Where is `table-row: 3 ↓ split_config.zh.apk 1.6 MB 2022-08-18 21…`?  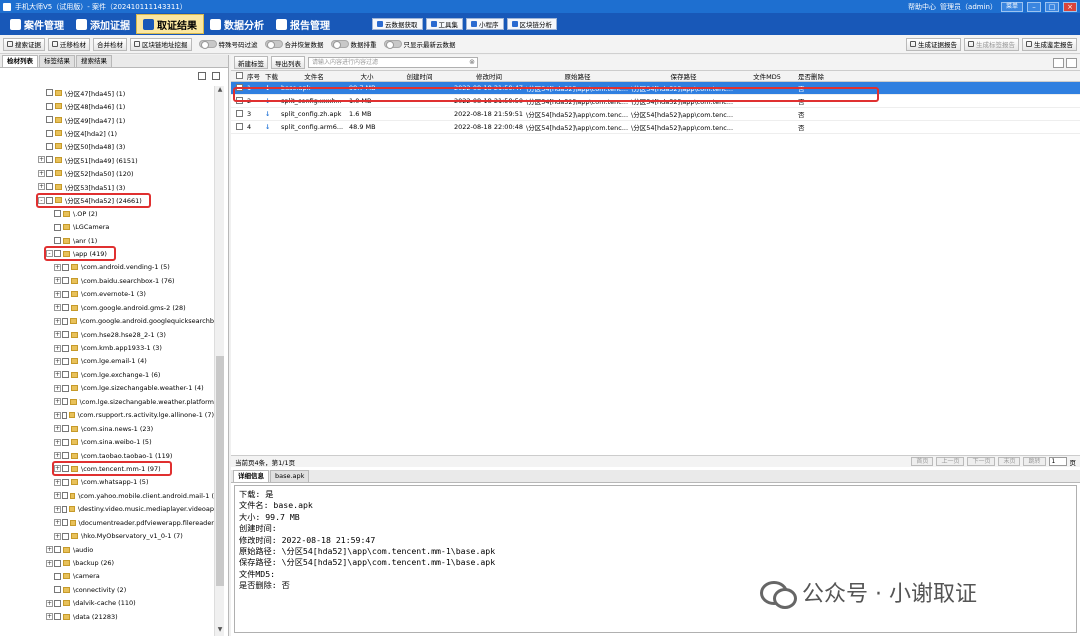
table-row: 3 ↓ split_config.zh.apk 1.6 MB 2022-08-18 21… is located at coordinates (655, 114).